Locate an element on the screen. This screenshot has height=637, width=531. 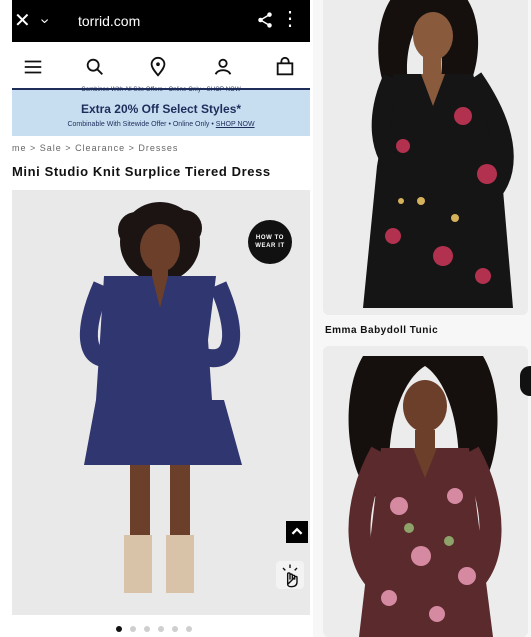
promo-shop-now-link: SHOP NOW is located at coordinates (235, 124).